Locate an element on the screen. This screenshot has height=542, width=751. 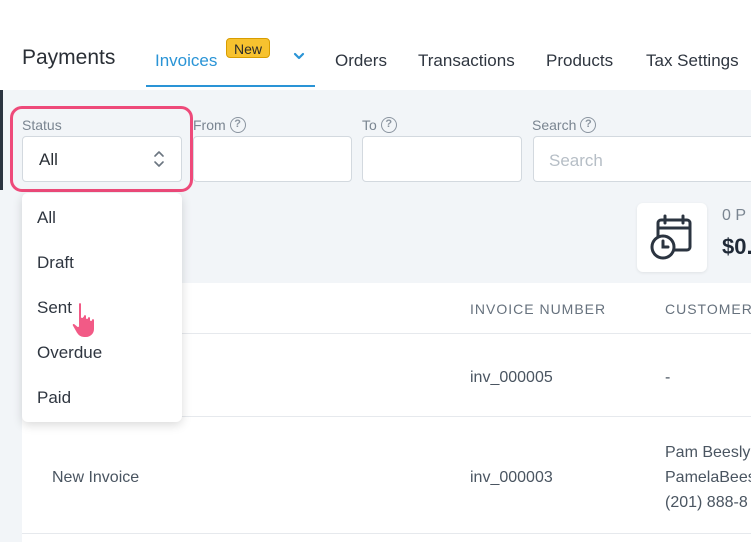
customer-email: PamelaBees is located at coordinates (708, 477).